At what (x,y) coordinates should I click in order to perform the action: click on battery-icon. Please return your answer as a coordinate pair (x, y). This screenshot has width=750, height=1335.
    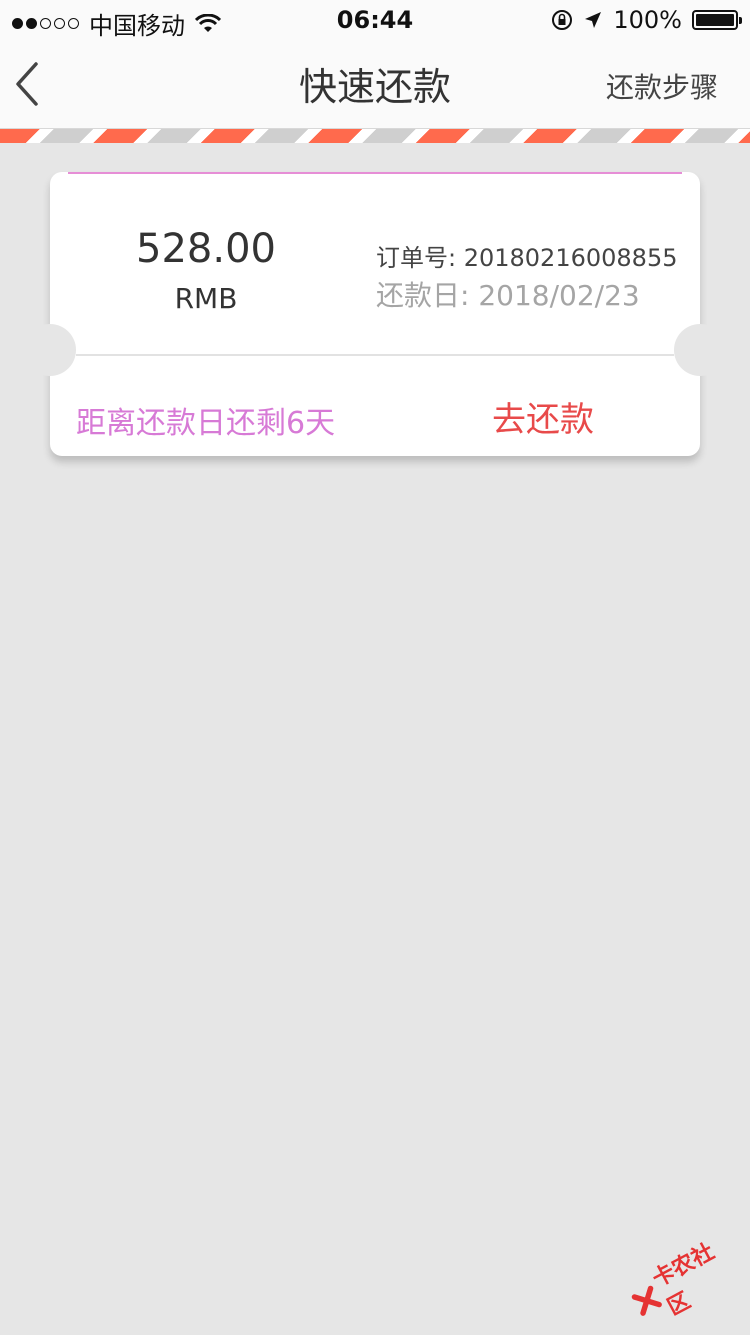
    Looking at the image, I should click on (717, 20).